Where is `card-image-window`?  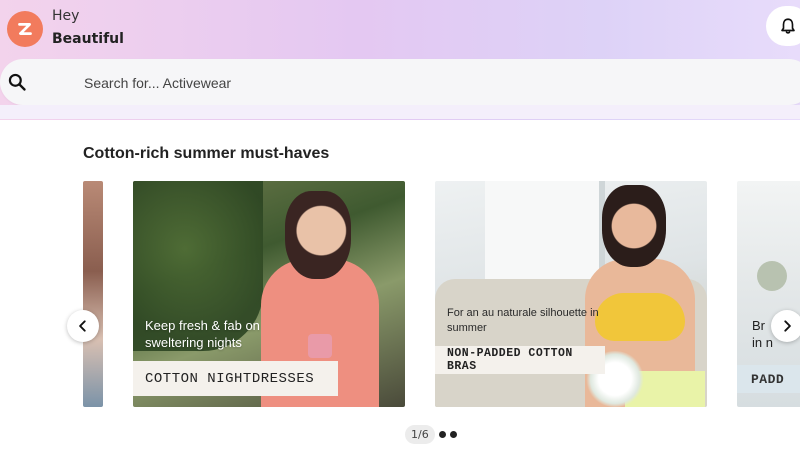
card-image-window is located at coordinates (545, 231).